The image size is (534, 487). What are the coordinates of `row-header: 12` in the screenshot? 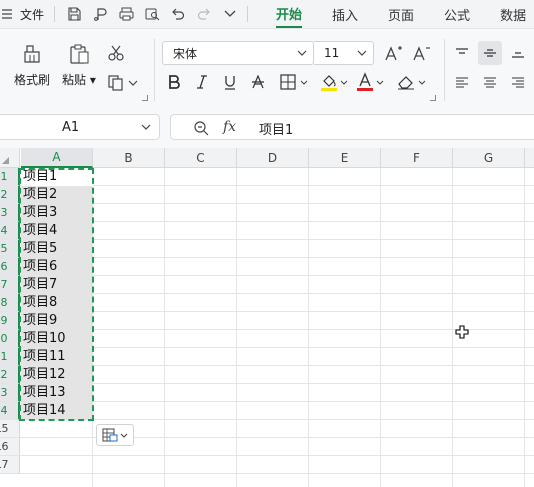 It's located at (10, 375).